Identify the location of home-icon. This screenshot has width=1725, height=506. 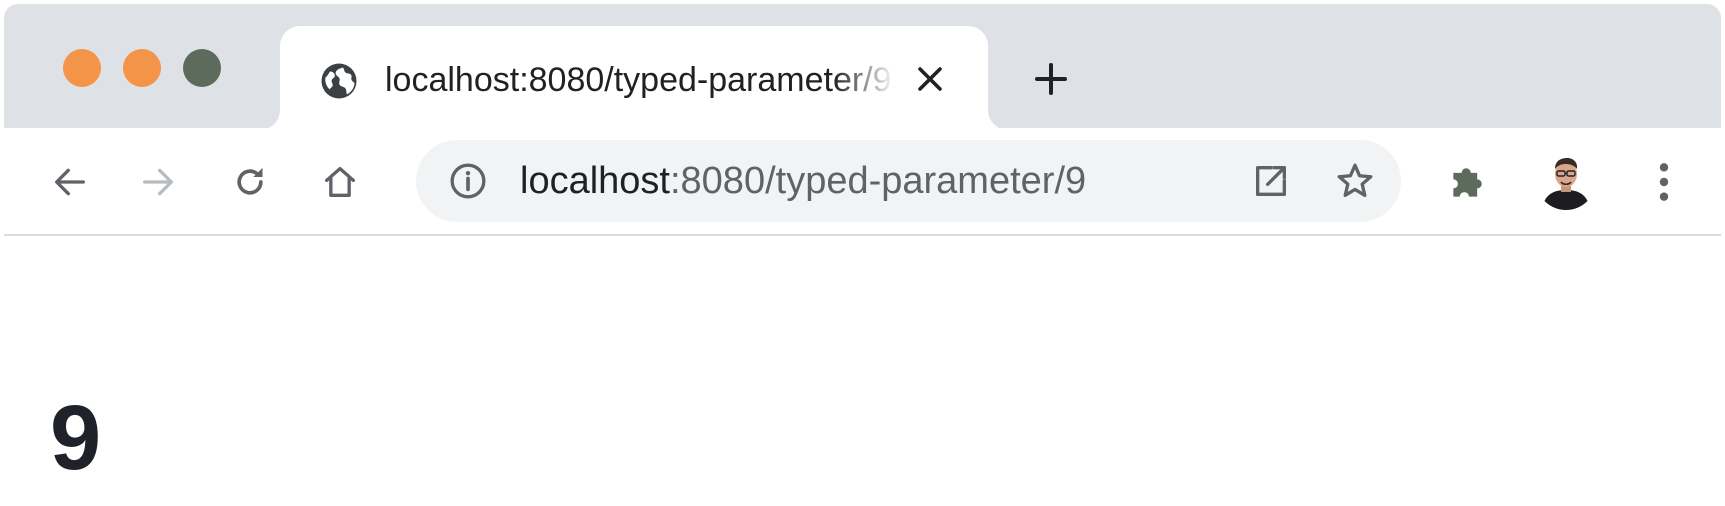
(340, 182).